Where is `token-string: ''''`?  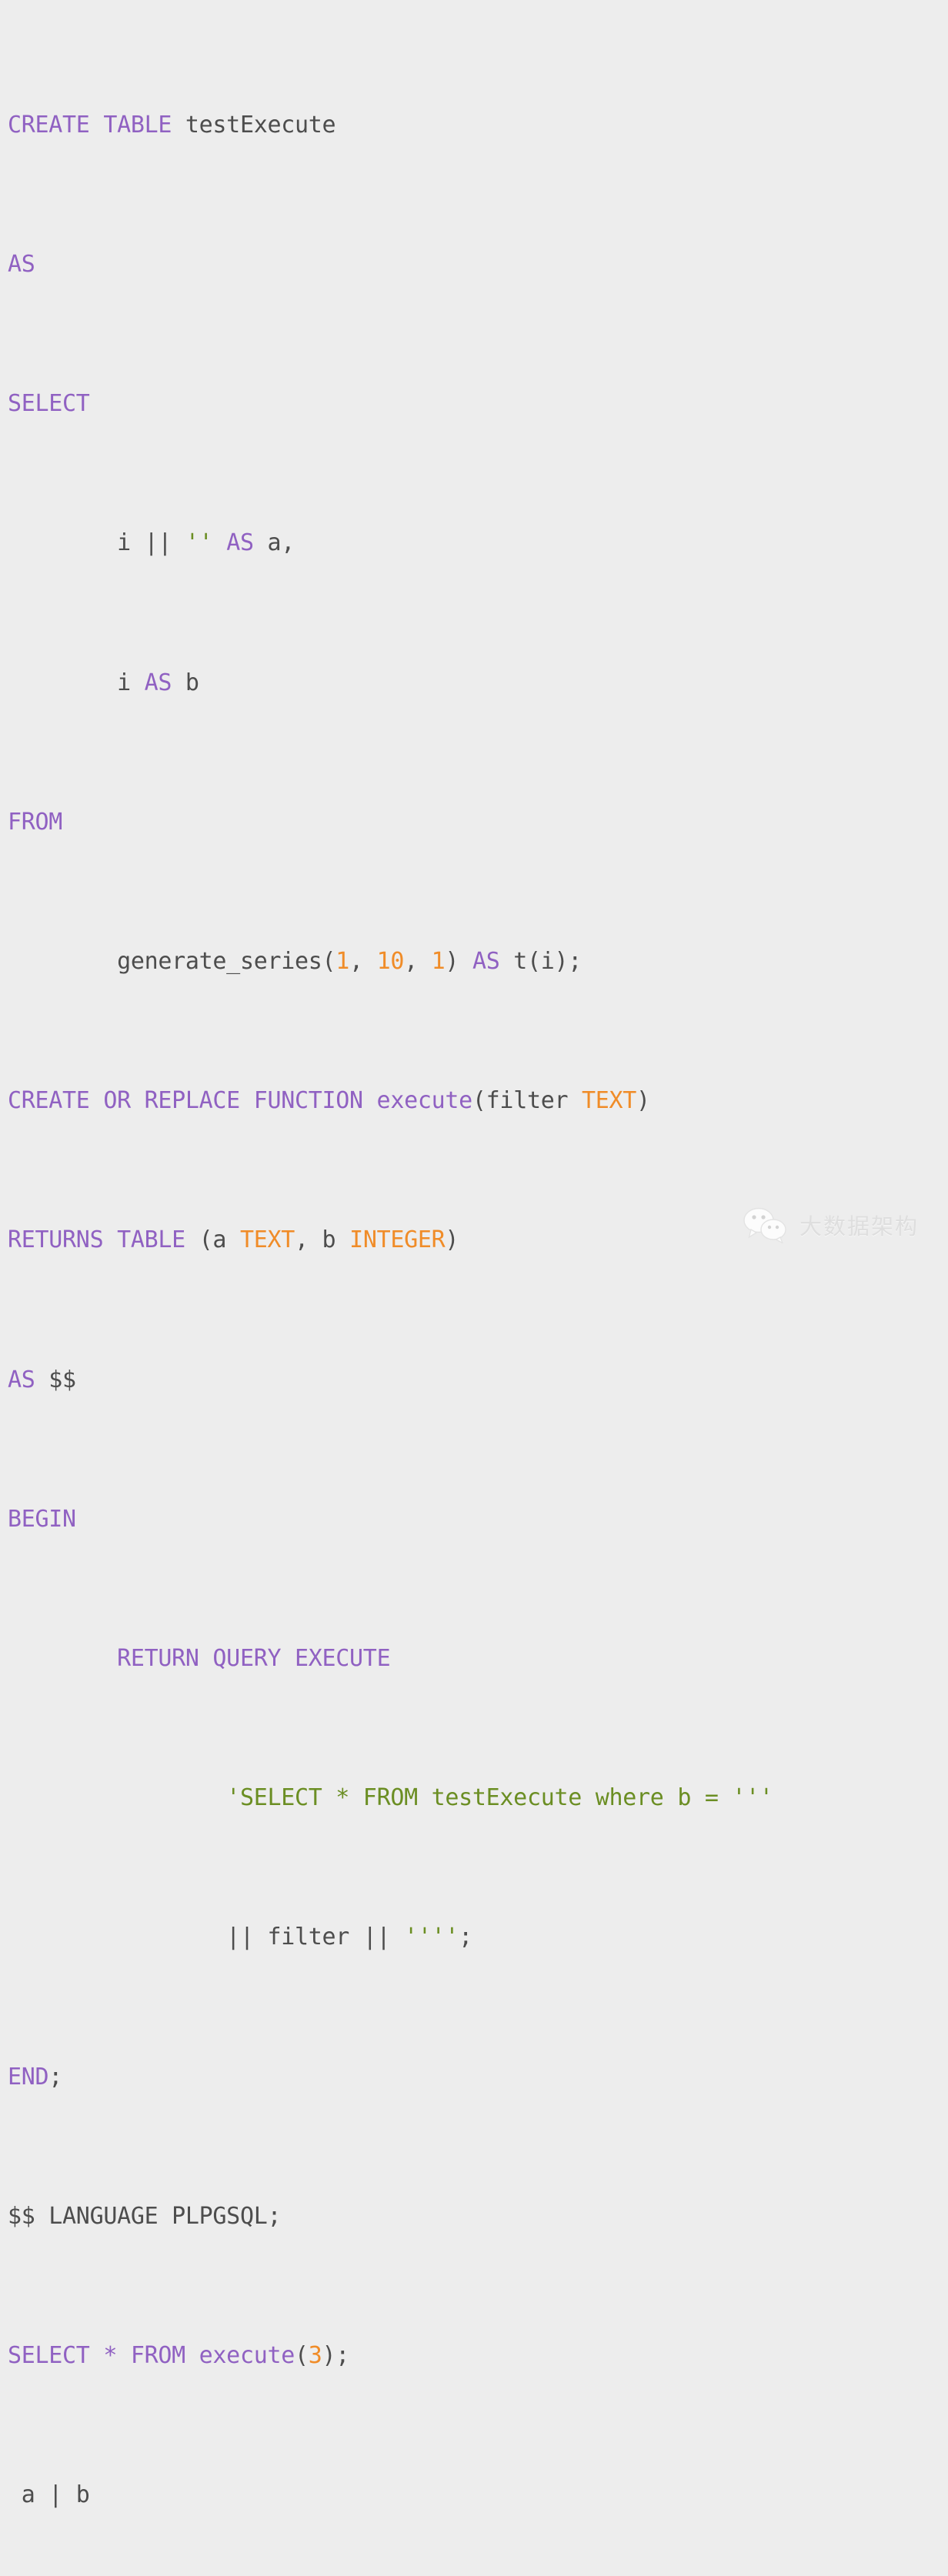 token-string: '''' is located at coordinates (431, 1937).